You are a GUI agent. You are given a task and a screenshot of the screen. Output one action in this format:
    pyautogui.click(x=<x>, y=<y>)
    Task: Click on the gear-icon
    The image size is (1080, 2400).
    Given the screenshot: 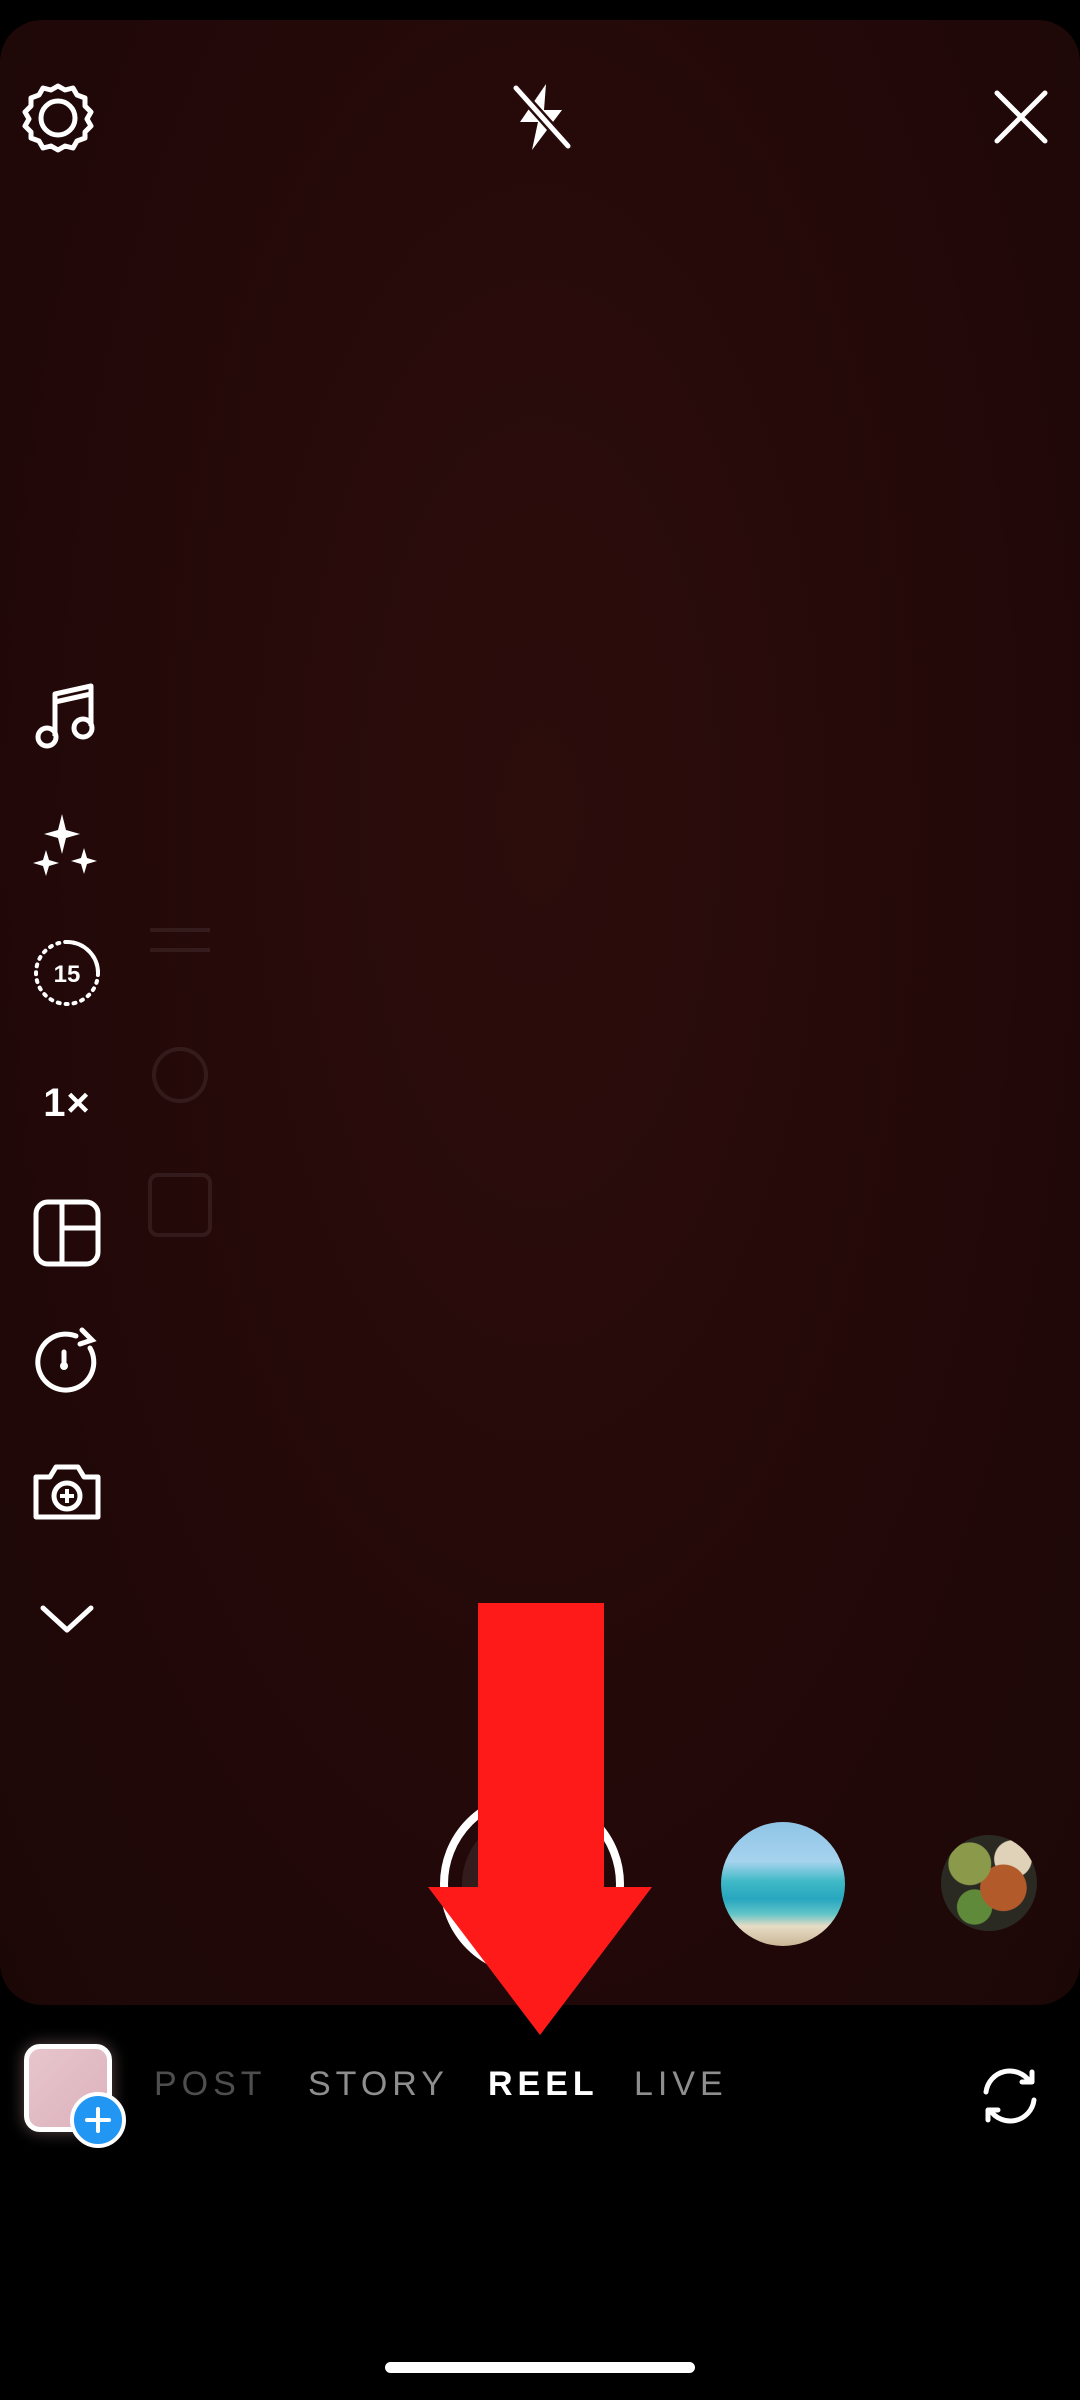 What is the action you would take?
    pyautogui.click(x=58, y=118)
    